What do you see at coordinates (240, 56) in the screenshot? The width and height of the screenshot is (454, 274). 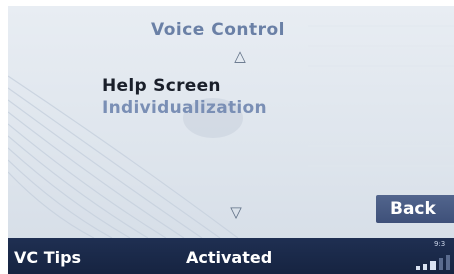 I see `scroll-up-icon: △` at bounding box center [240, 56].